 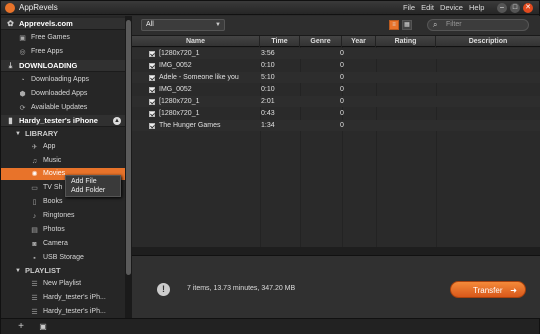 What do you see at coordinates (336, 77) in the screenshot?
I see `table-row: Adele - Someone like you 5:10 0` at bounding box center [336, 77].